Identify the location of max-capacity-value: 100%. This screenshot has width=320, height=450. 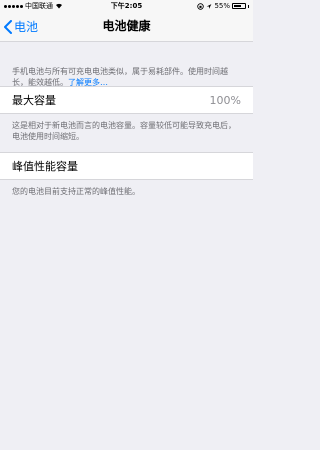
(225, 100).